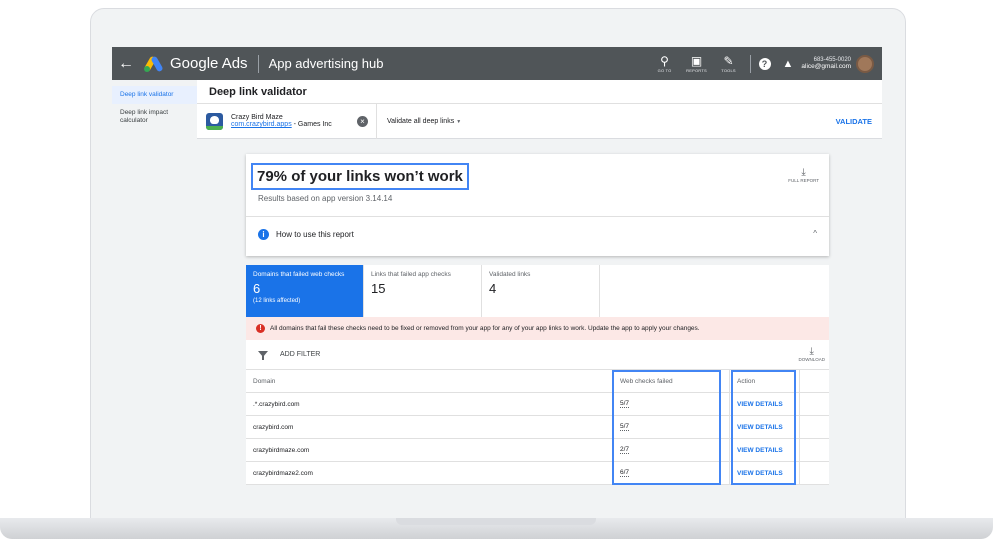  What do you see at coordinates (281, 450) in the screenshot?
I see `domain-cell: crazybirdmaze.com` at bounding box center [281, 450].